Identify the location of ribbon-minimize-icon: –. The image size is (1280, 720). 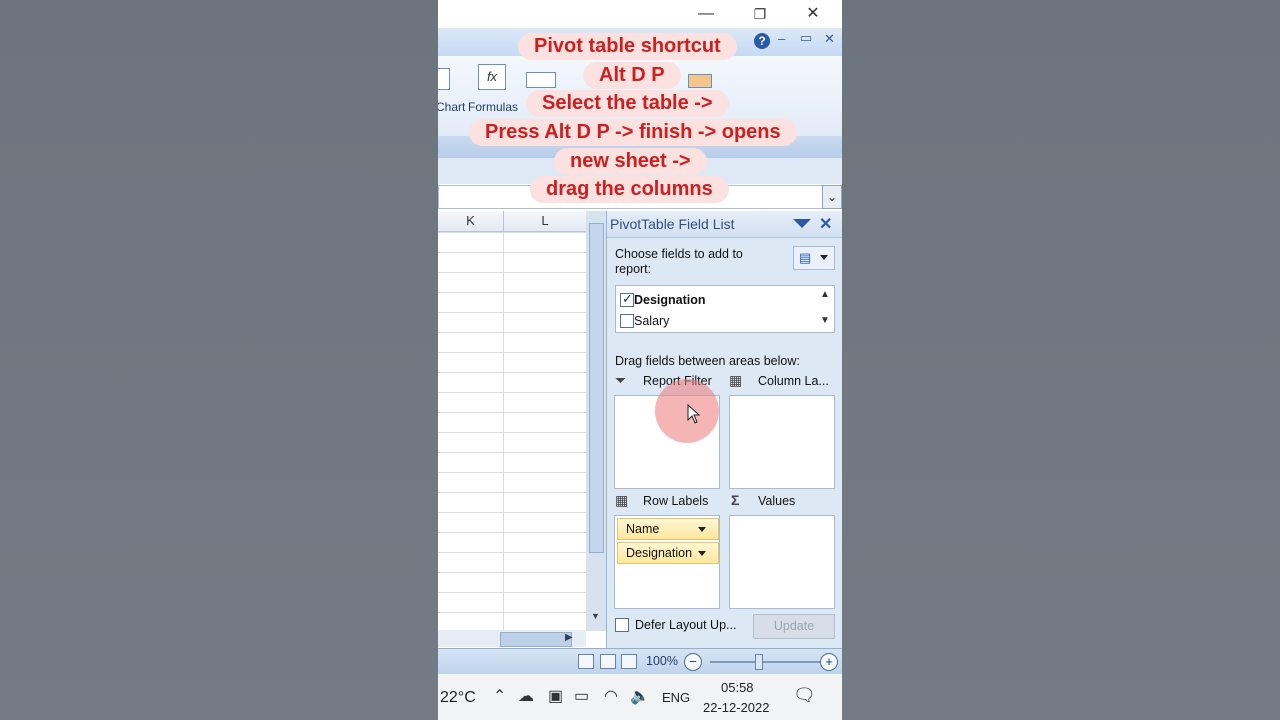
(781, 38).